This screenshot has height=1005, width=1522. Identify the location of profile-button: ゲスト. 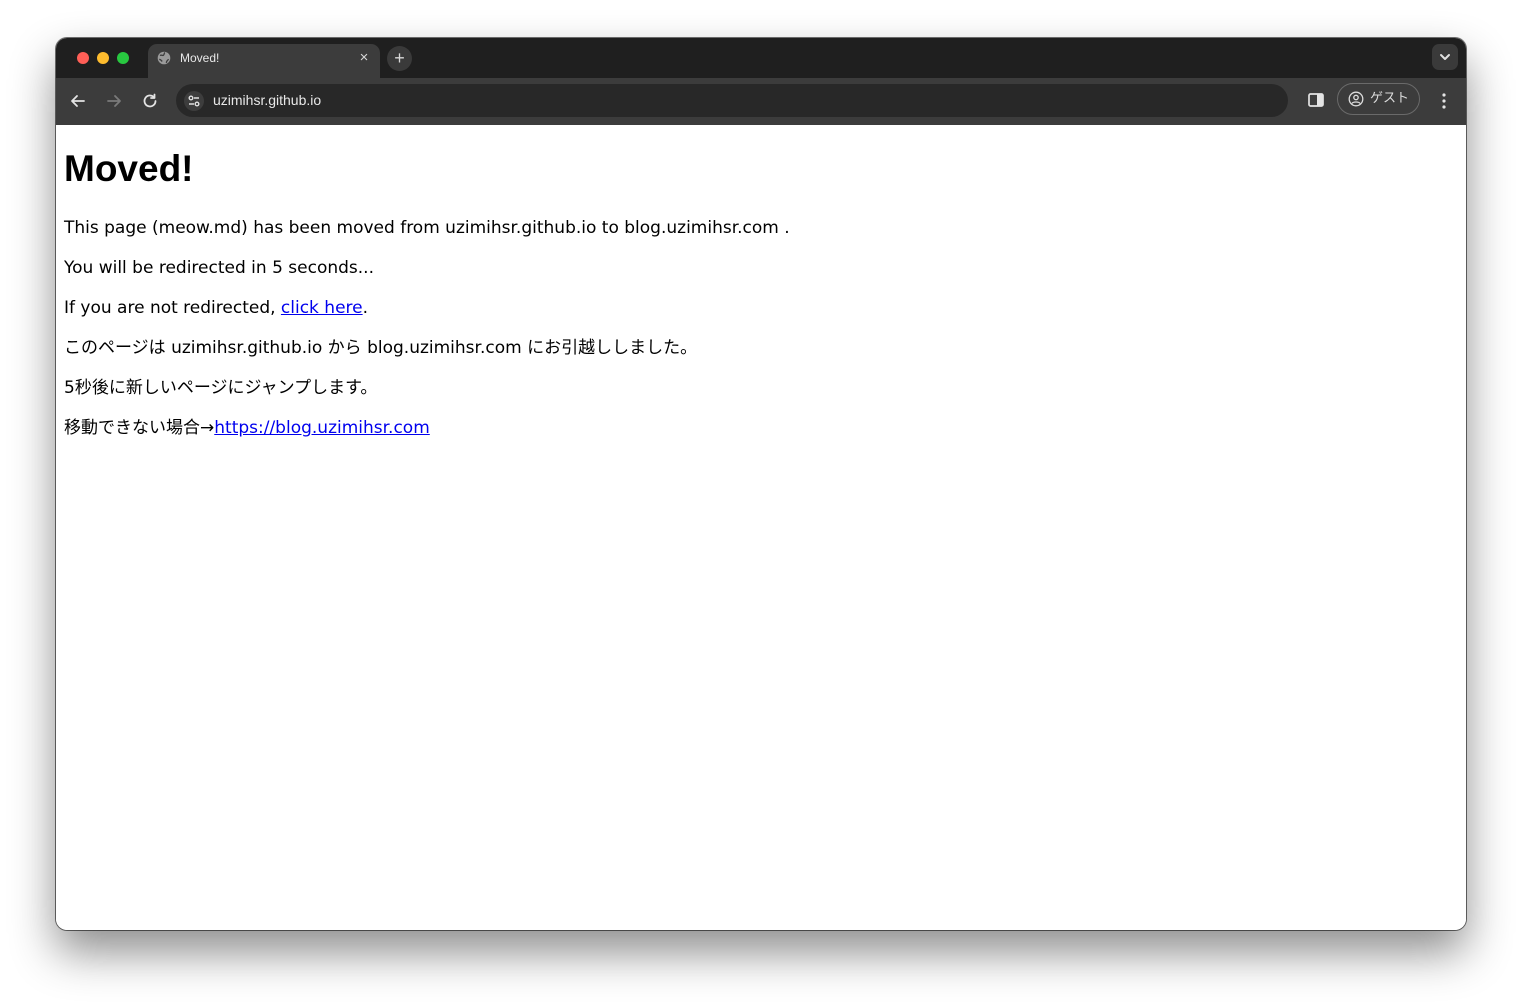
(1378, 99).